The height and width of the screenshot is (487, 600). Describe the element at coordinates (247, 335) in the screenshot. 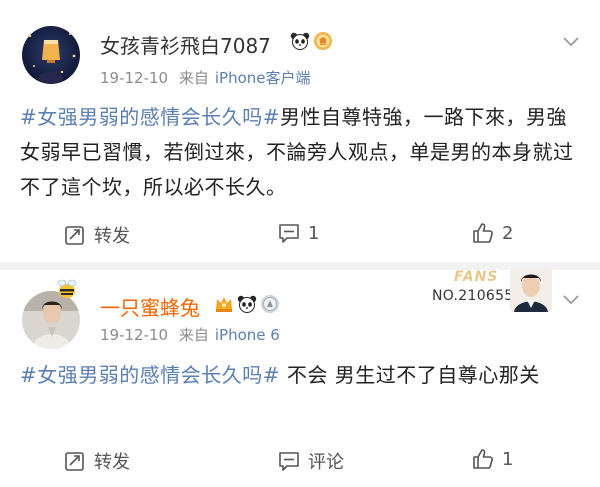

I see `post-source: iPhone 6` at that location.